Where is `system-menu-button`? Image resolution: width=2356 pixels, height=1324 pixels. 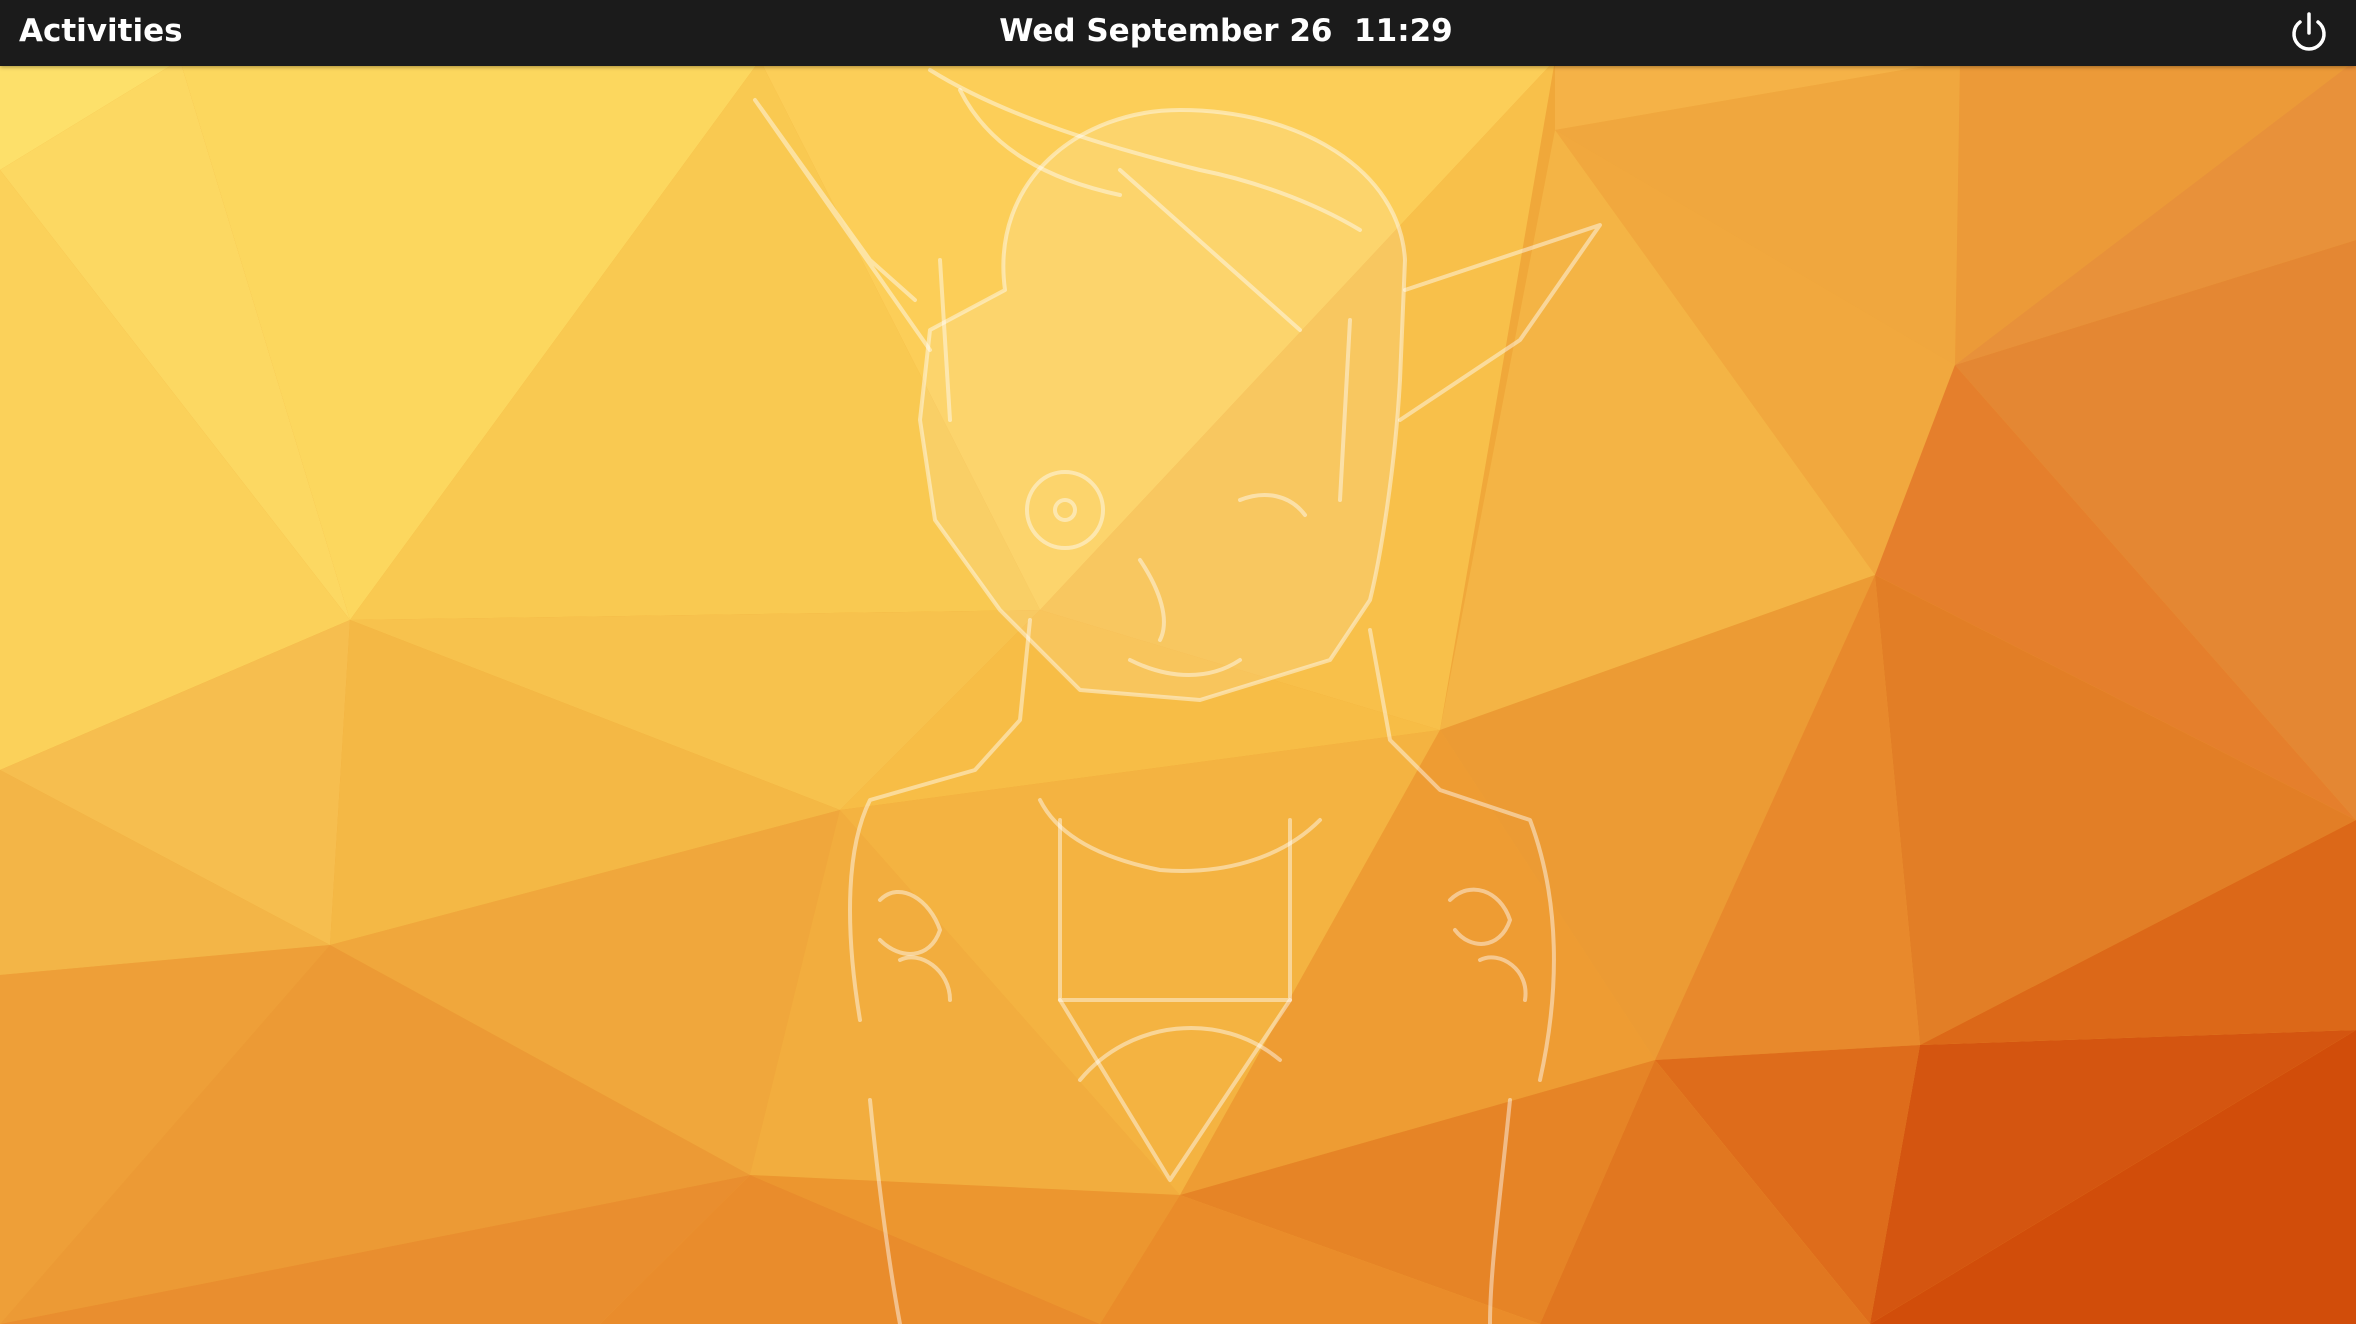 system-menu-button is located at coordinates (2309, 33).